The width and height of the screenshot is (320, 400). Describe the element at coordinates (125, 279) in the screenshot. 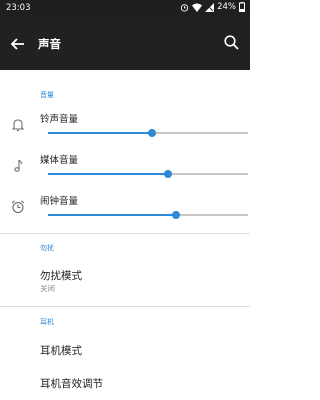

I see `dnd-mode-item: 勿扰模式 关闭` at that location.